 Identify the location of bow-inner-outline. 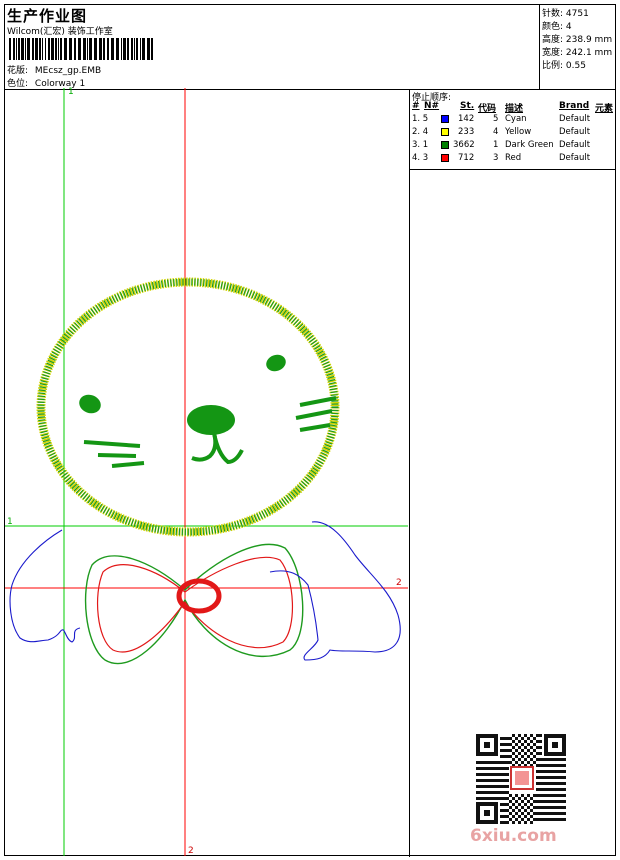
(194, 604).